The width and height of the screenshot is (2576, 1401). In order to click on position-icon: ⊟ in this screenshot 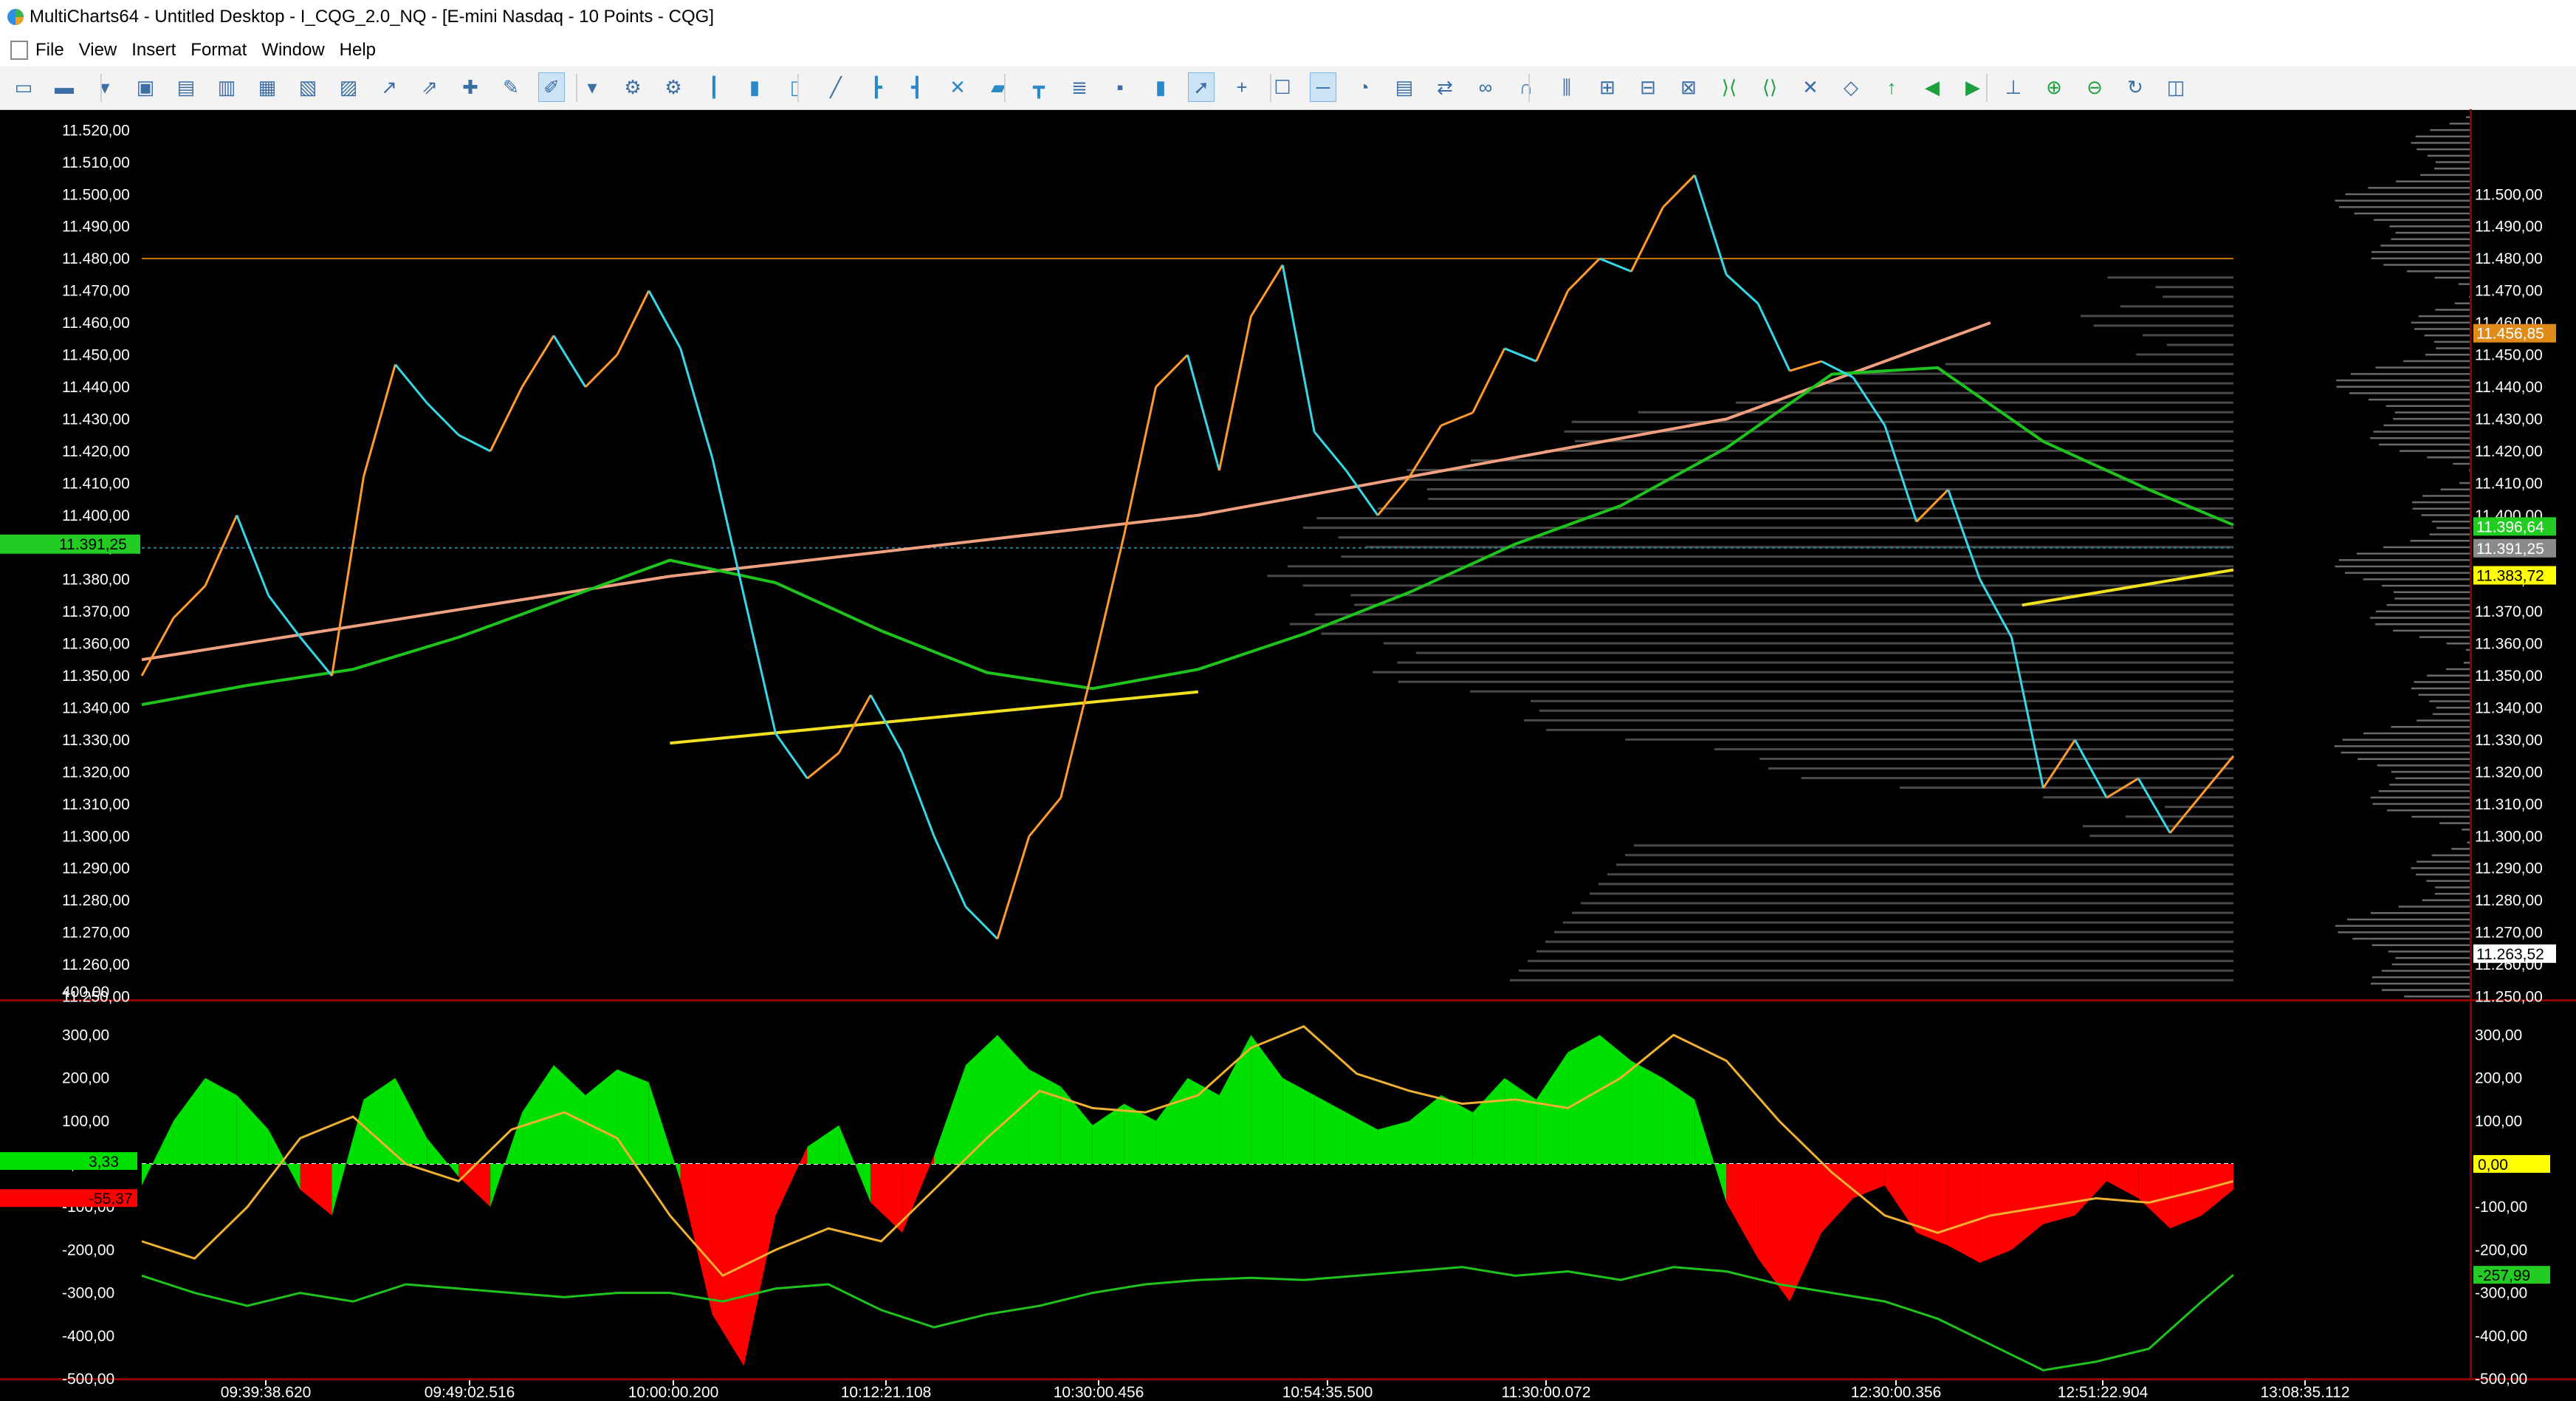, I will do `click(1648, 87)`.